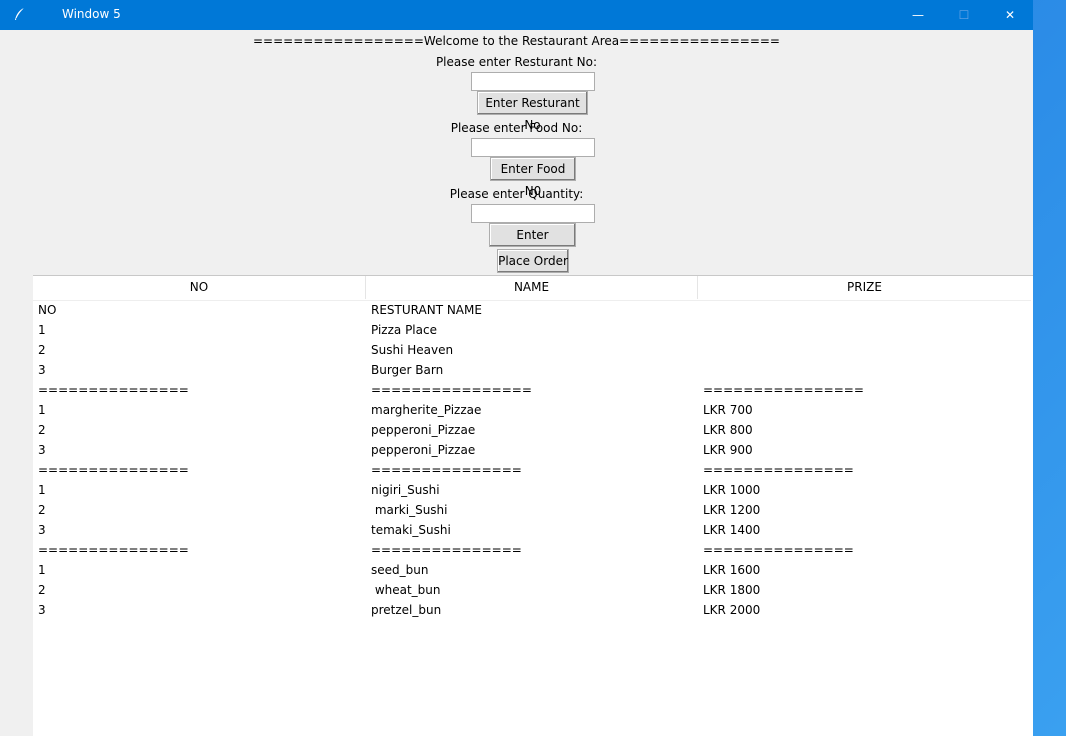  I want to click on cell-name: wheat_bun, so click(406, 590).